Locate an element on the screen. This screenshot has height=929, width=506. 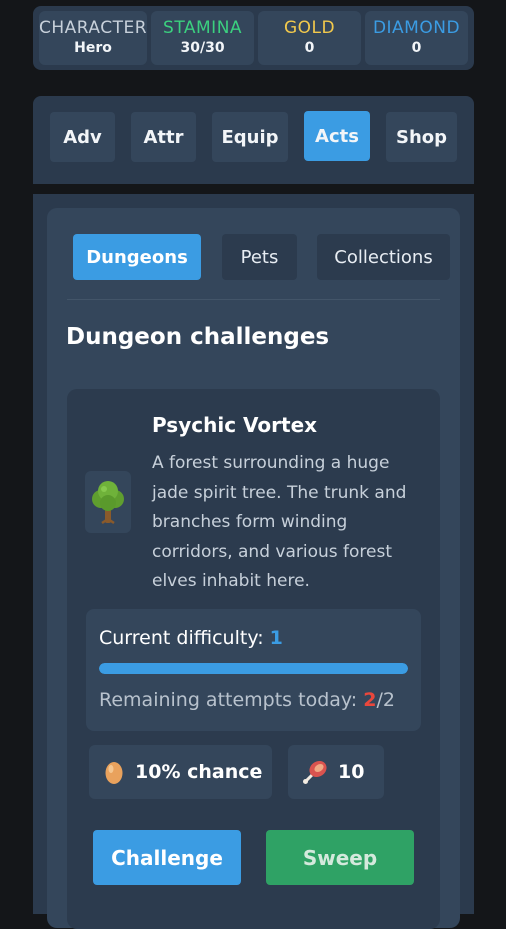
stat-gold-value: 0 is located at coordinates (309, 48).